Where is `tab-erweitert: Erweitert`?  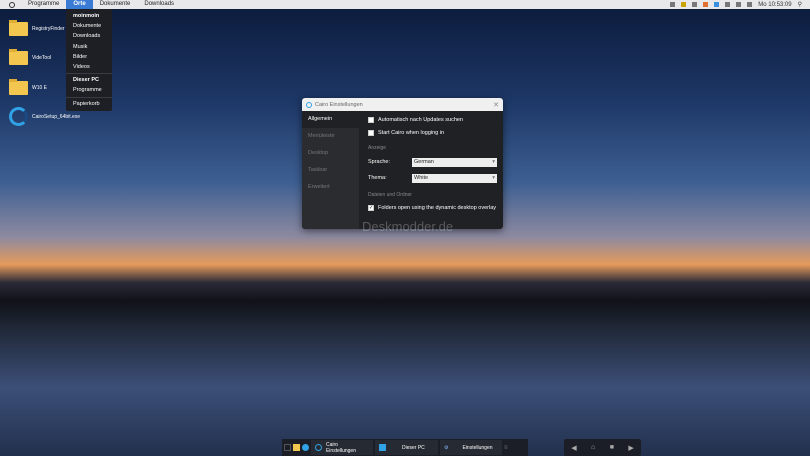
tab-erweitert: Erweitert is located at coordinates (330, 187).